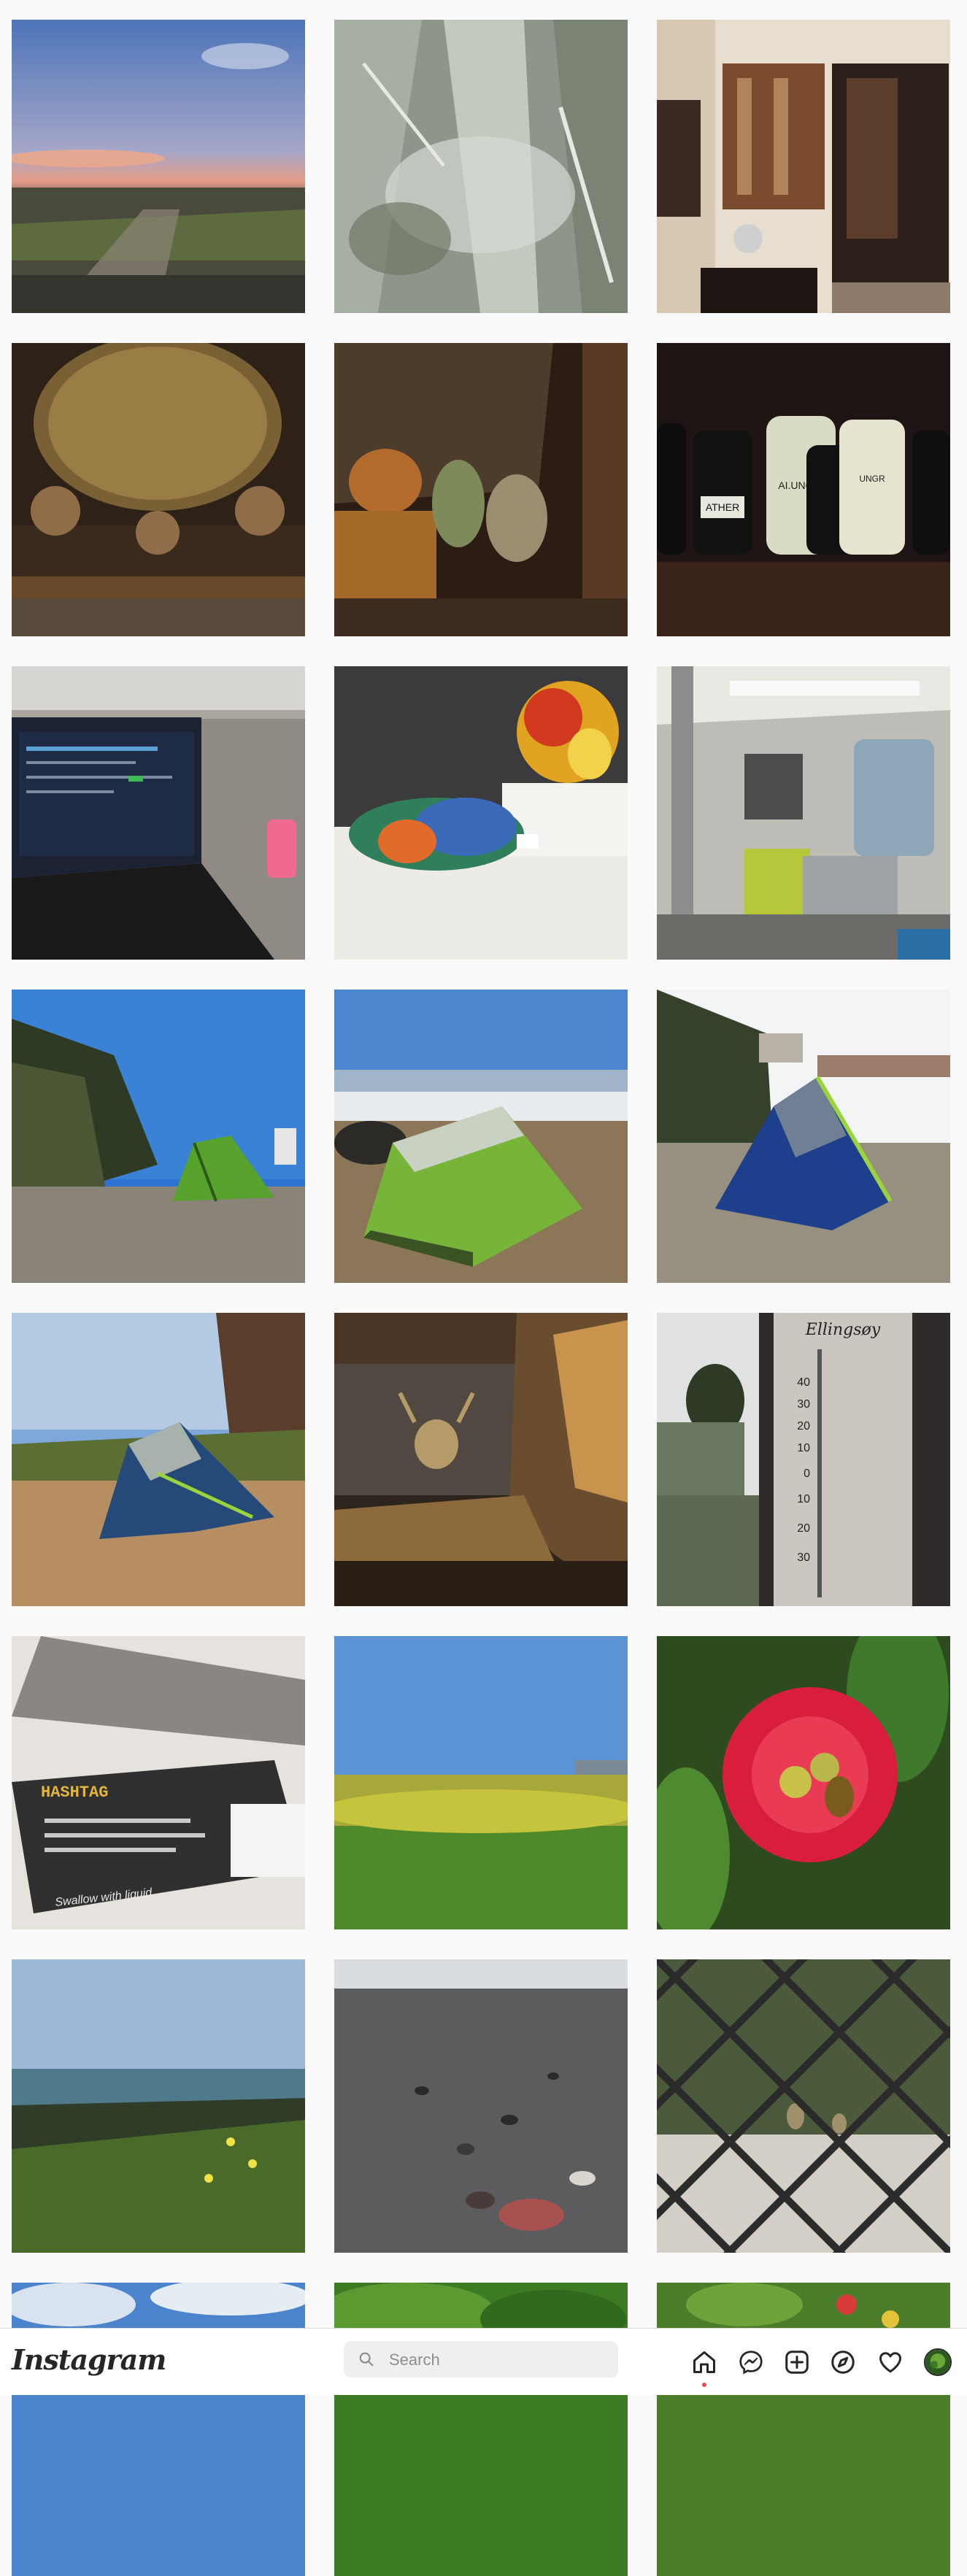  What do you see at coordinates (807, 1474) in the screenshot?
I see `svg-text: 0` at bounding box center [807, 1474].